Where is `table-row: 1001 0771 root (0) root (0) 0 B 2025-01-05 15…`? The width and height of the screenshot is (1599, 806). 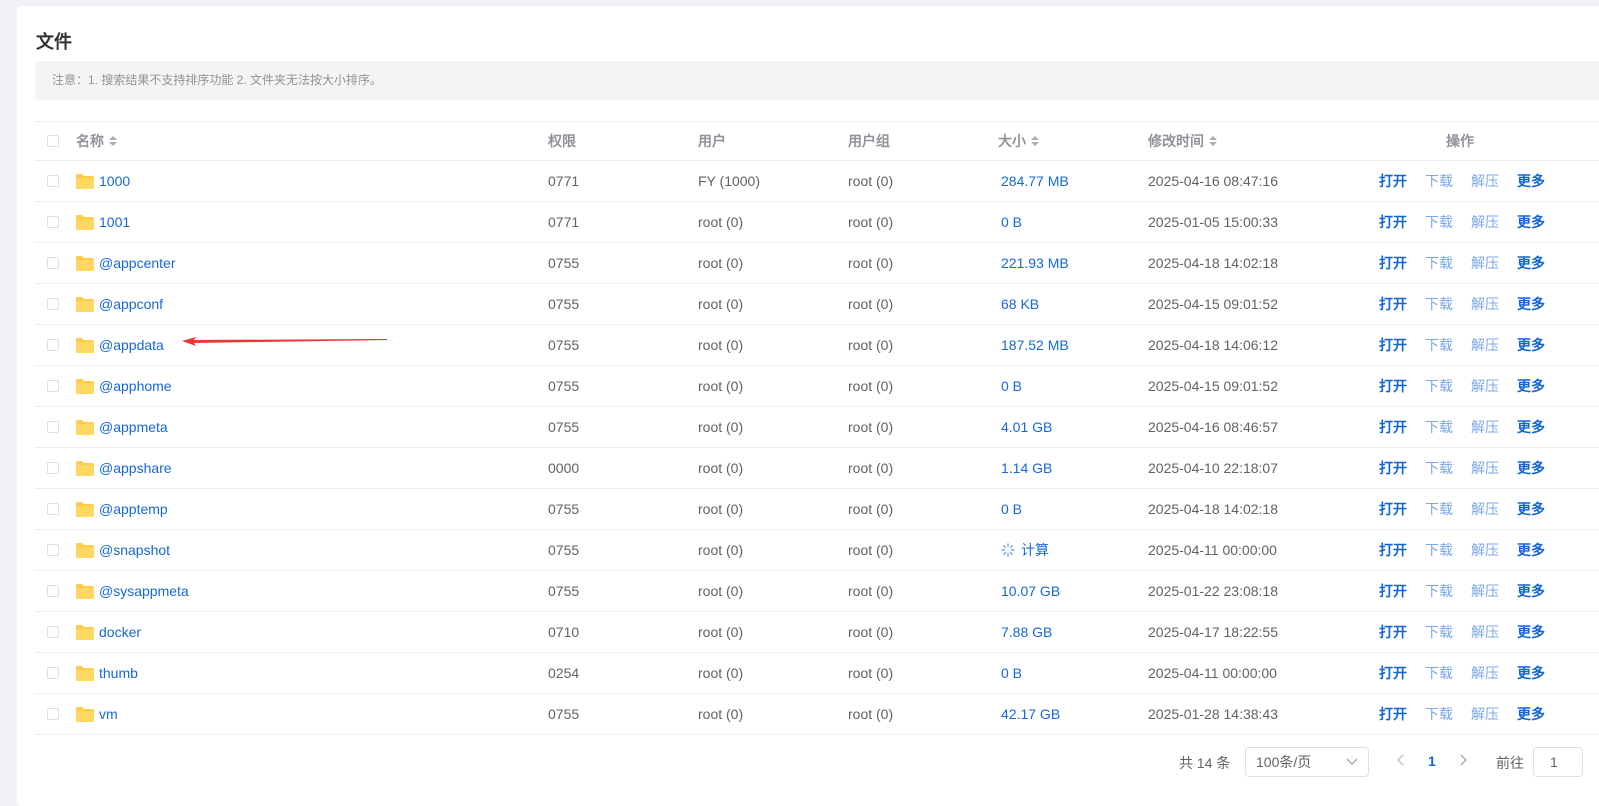 table-row: 1001 0771 root (0) root (0) 0 B 2025-01-05 15… is located at coordinates (817, 222).